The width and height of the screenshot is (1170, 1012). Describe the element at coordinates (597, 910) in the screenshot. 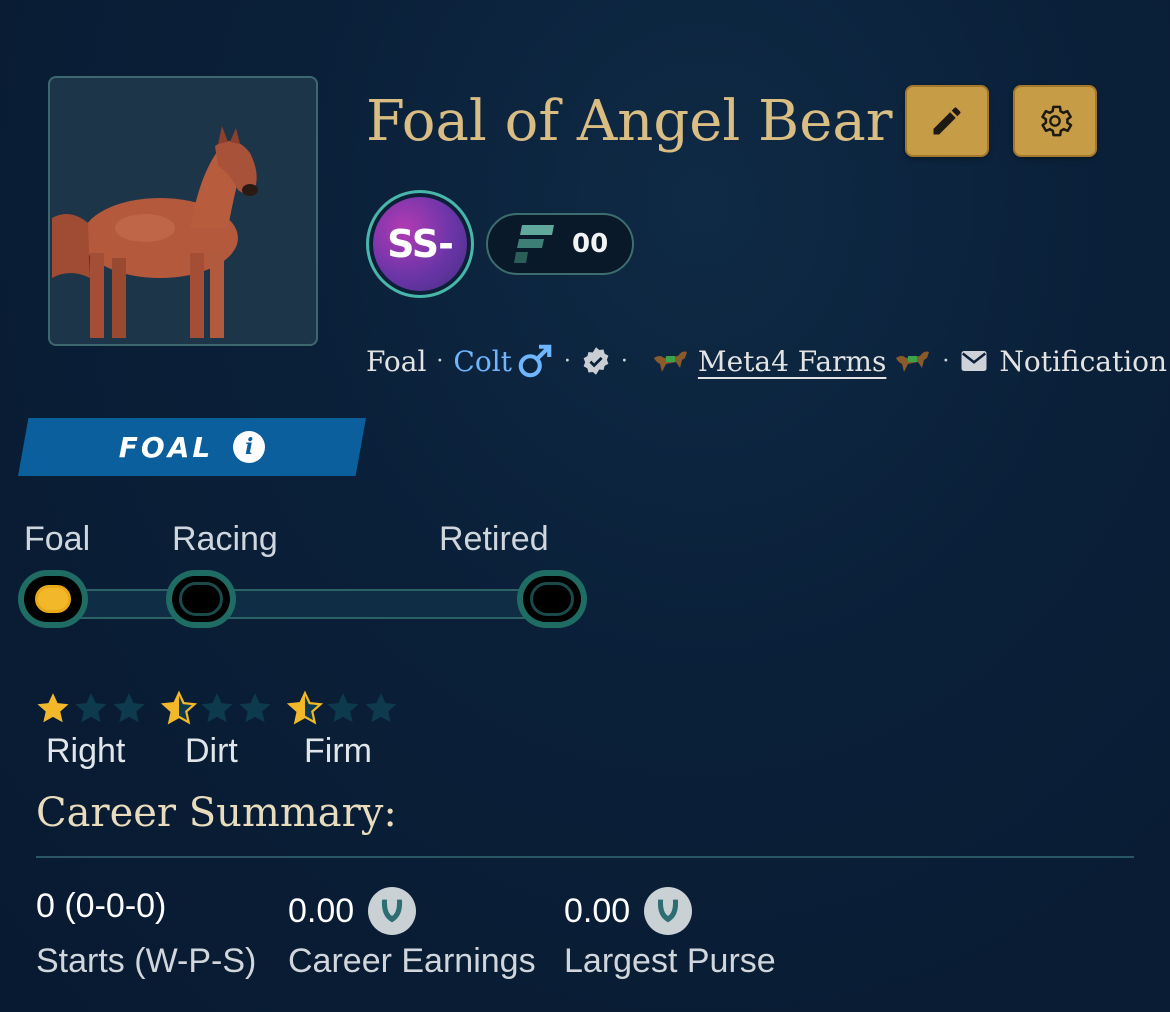

I see `largest-purse-text: 0.00` at that location.